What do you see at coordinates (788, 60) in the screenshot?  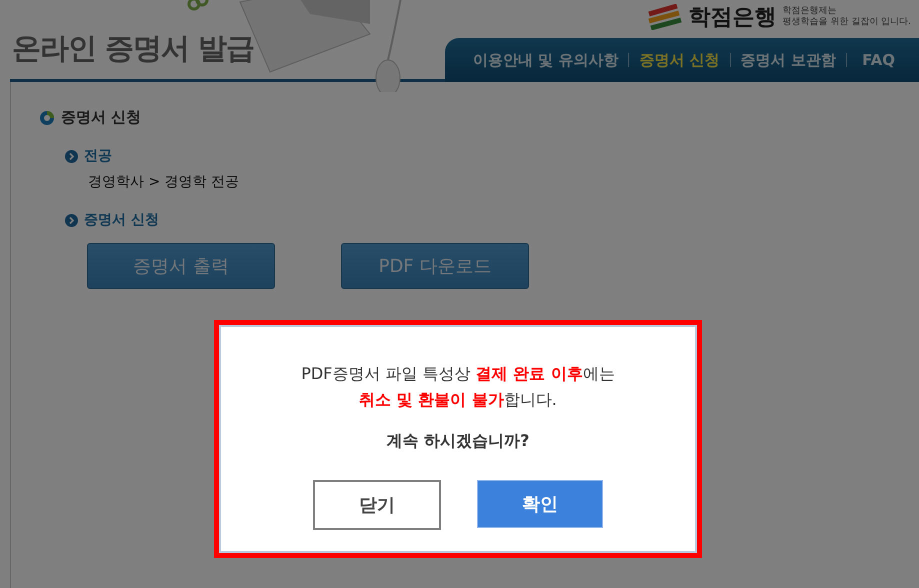 I see `nav-tab: 증명서 보관함` at bounding box center [788, 60].